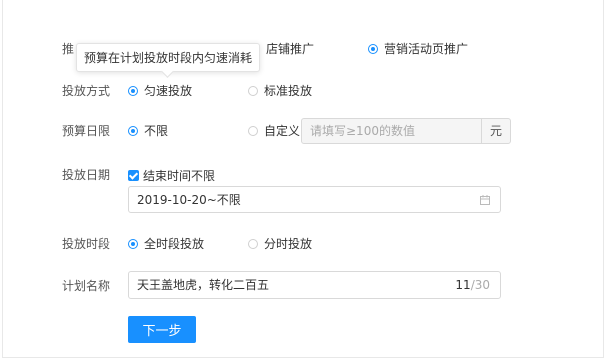 This screenshot has width=606, height=362. I want to click on plan-name-value: 天王盖地虎，转化二百五, so click(203, 285).